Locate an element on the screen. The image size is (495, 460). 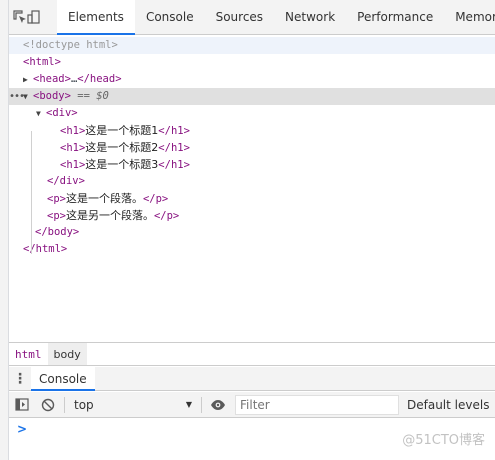
dom-node-body-close: </body> is located at coordinates (252, 232).